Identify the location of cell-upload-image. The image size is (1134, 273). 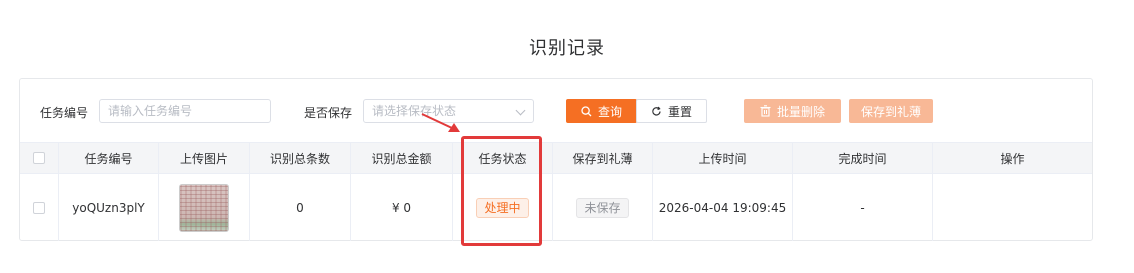
(204, 207).